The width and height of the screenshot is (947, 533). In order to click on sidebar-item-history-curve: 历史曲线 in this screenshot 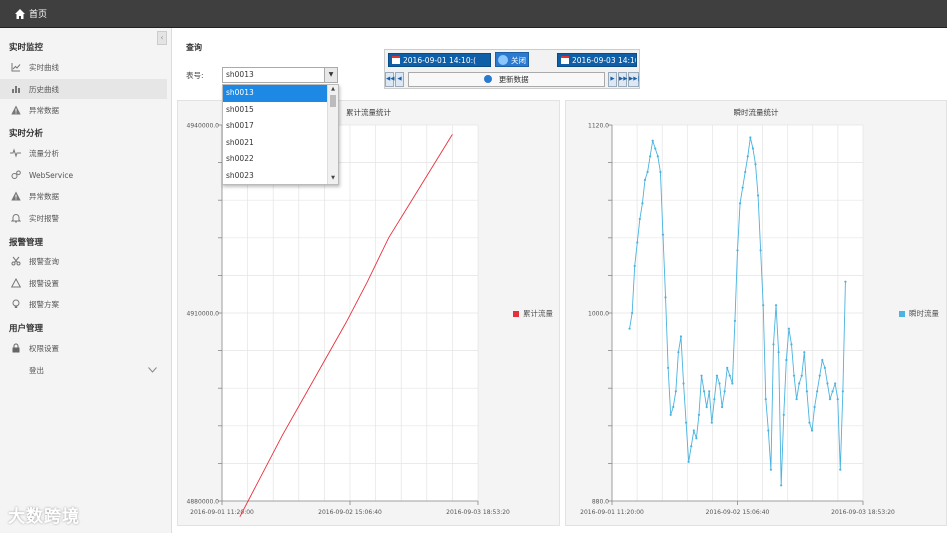, I will do `click(83, 89)`.